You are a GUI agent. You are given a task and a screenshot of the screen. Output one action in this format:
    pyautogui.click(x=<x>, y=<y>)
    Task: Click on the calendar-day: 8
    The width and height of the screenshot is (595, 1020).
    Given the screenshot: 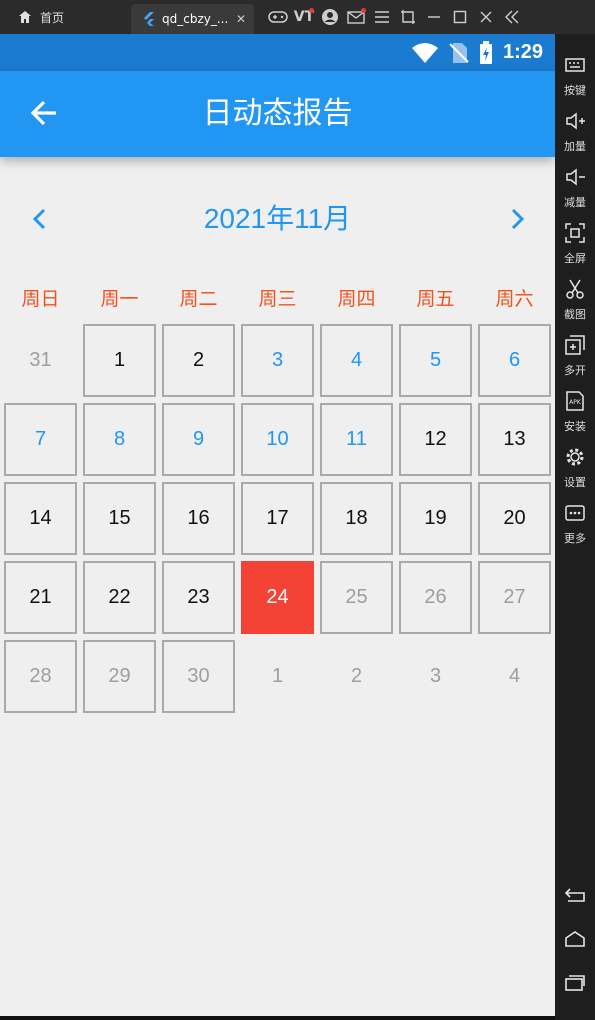 What is the action you would take?
    pyautogui.click(x=119, y=439)
    